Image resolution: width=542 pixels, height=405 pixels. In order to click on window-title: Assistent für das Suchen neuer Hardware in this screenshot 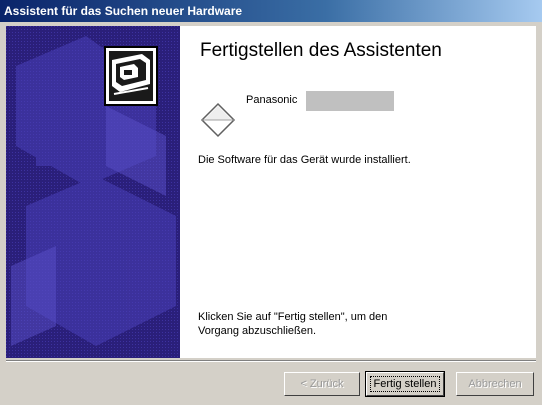, I will do `click(123, 11)`.